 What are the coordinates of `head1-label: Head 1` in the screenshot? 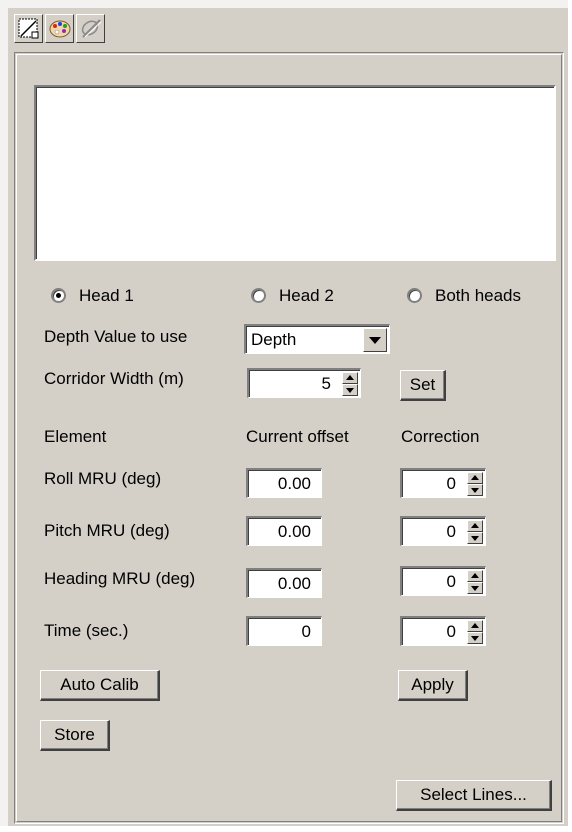 It's located at (106, 296).